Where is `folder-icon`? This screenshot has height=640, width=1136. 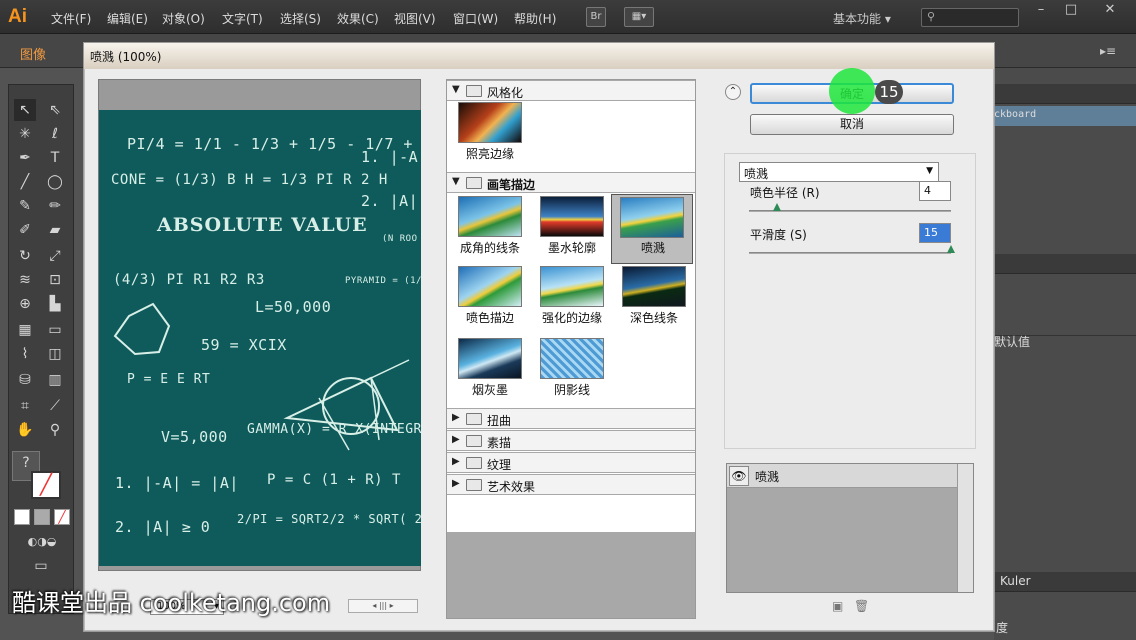
folder-icon is located at coordinates (474, 419).